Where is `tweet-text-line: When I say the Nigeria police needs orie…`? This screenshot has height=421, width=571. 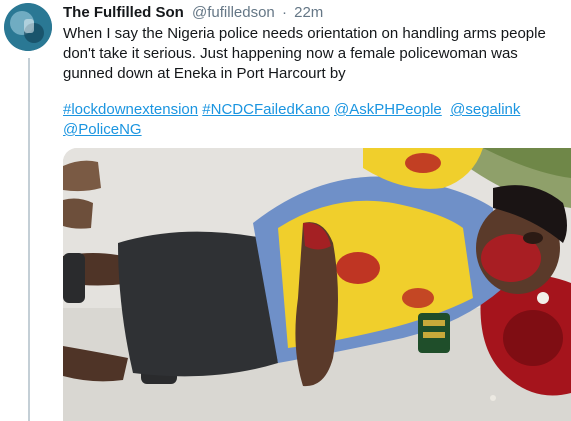 tweet-text-line: When I say the Nigeria police needs orie… is located at coordinates (304, 33).